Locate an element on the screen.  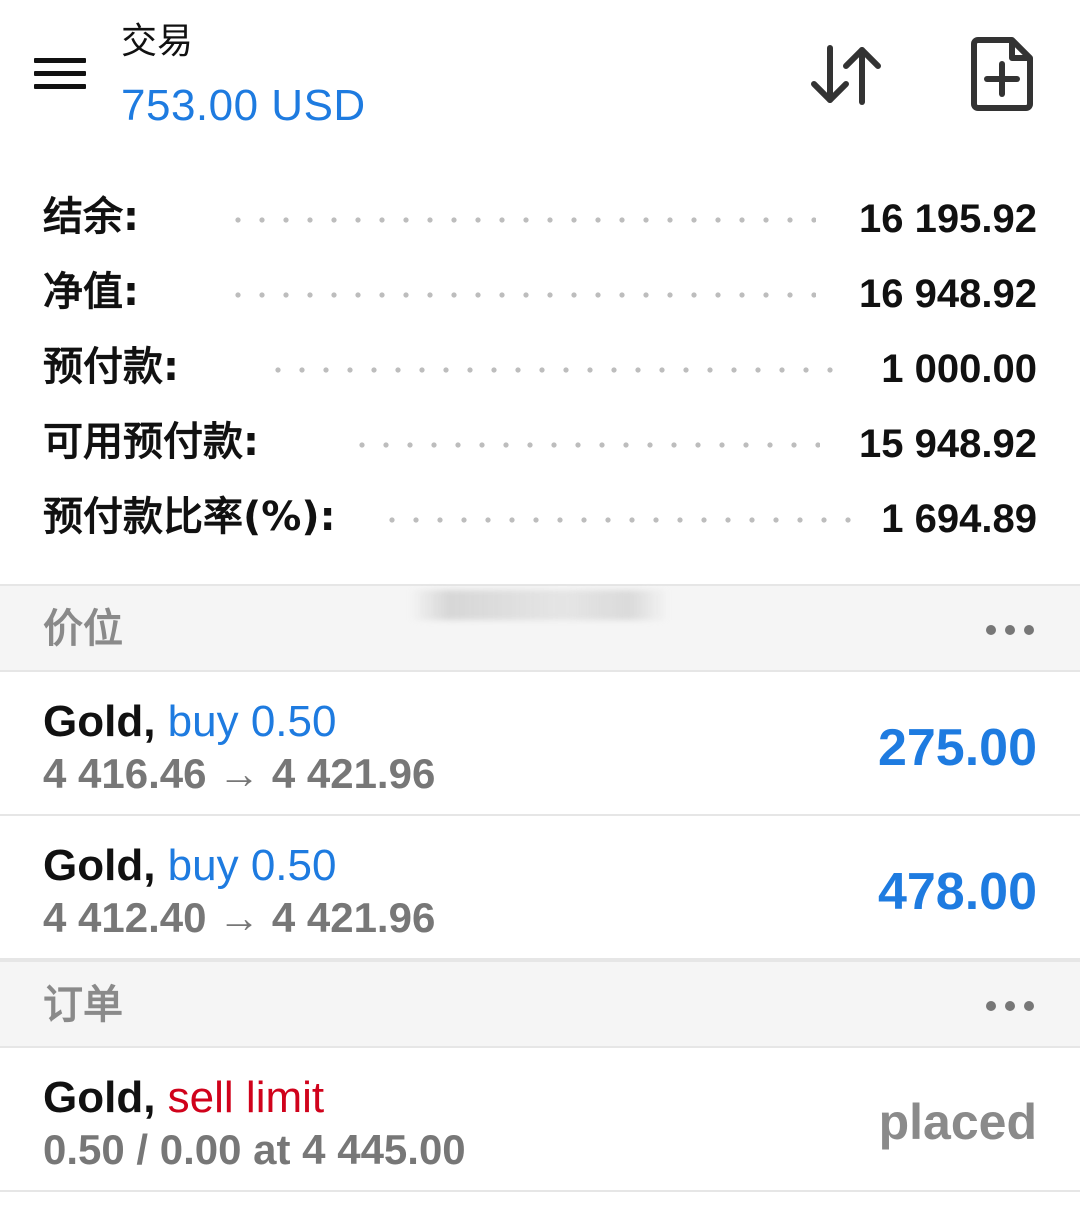
profit-value: 478.00 is located at coordinates (957, 892).